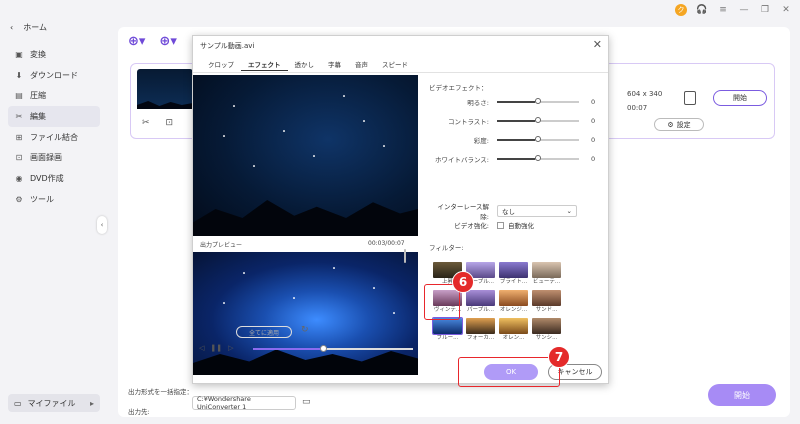 Image resolution: width=800 pixels, height=424 pixels. I want to click on tab-watermark: 透かし, so click(305, 65).